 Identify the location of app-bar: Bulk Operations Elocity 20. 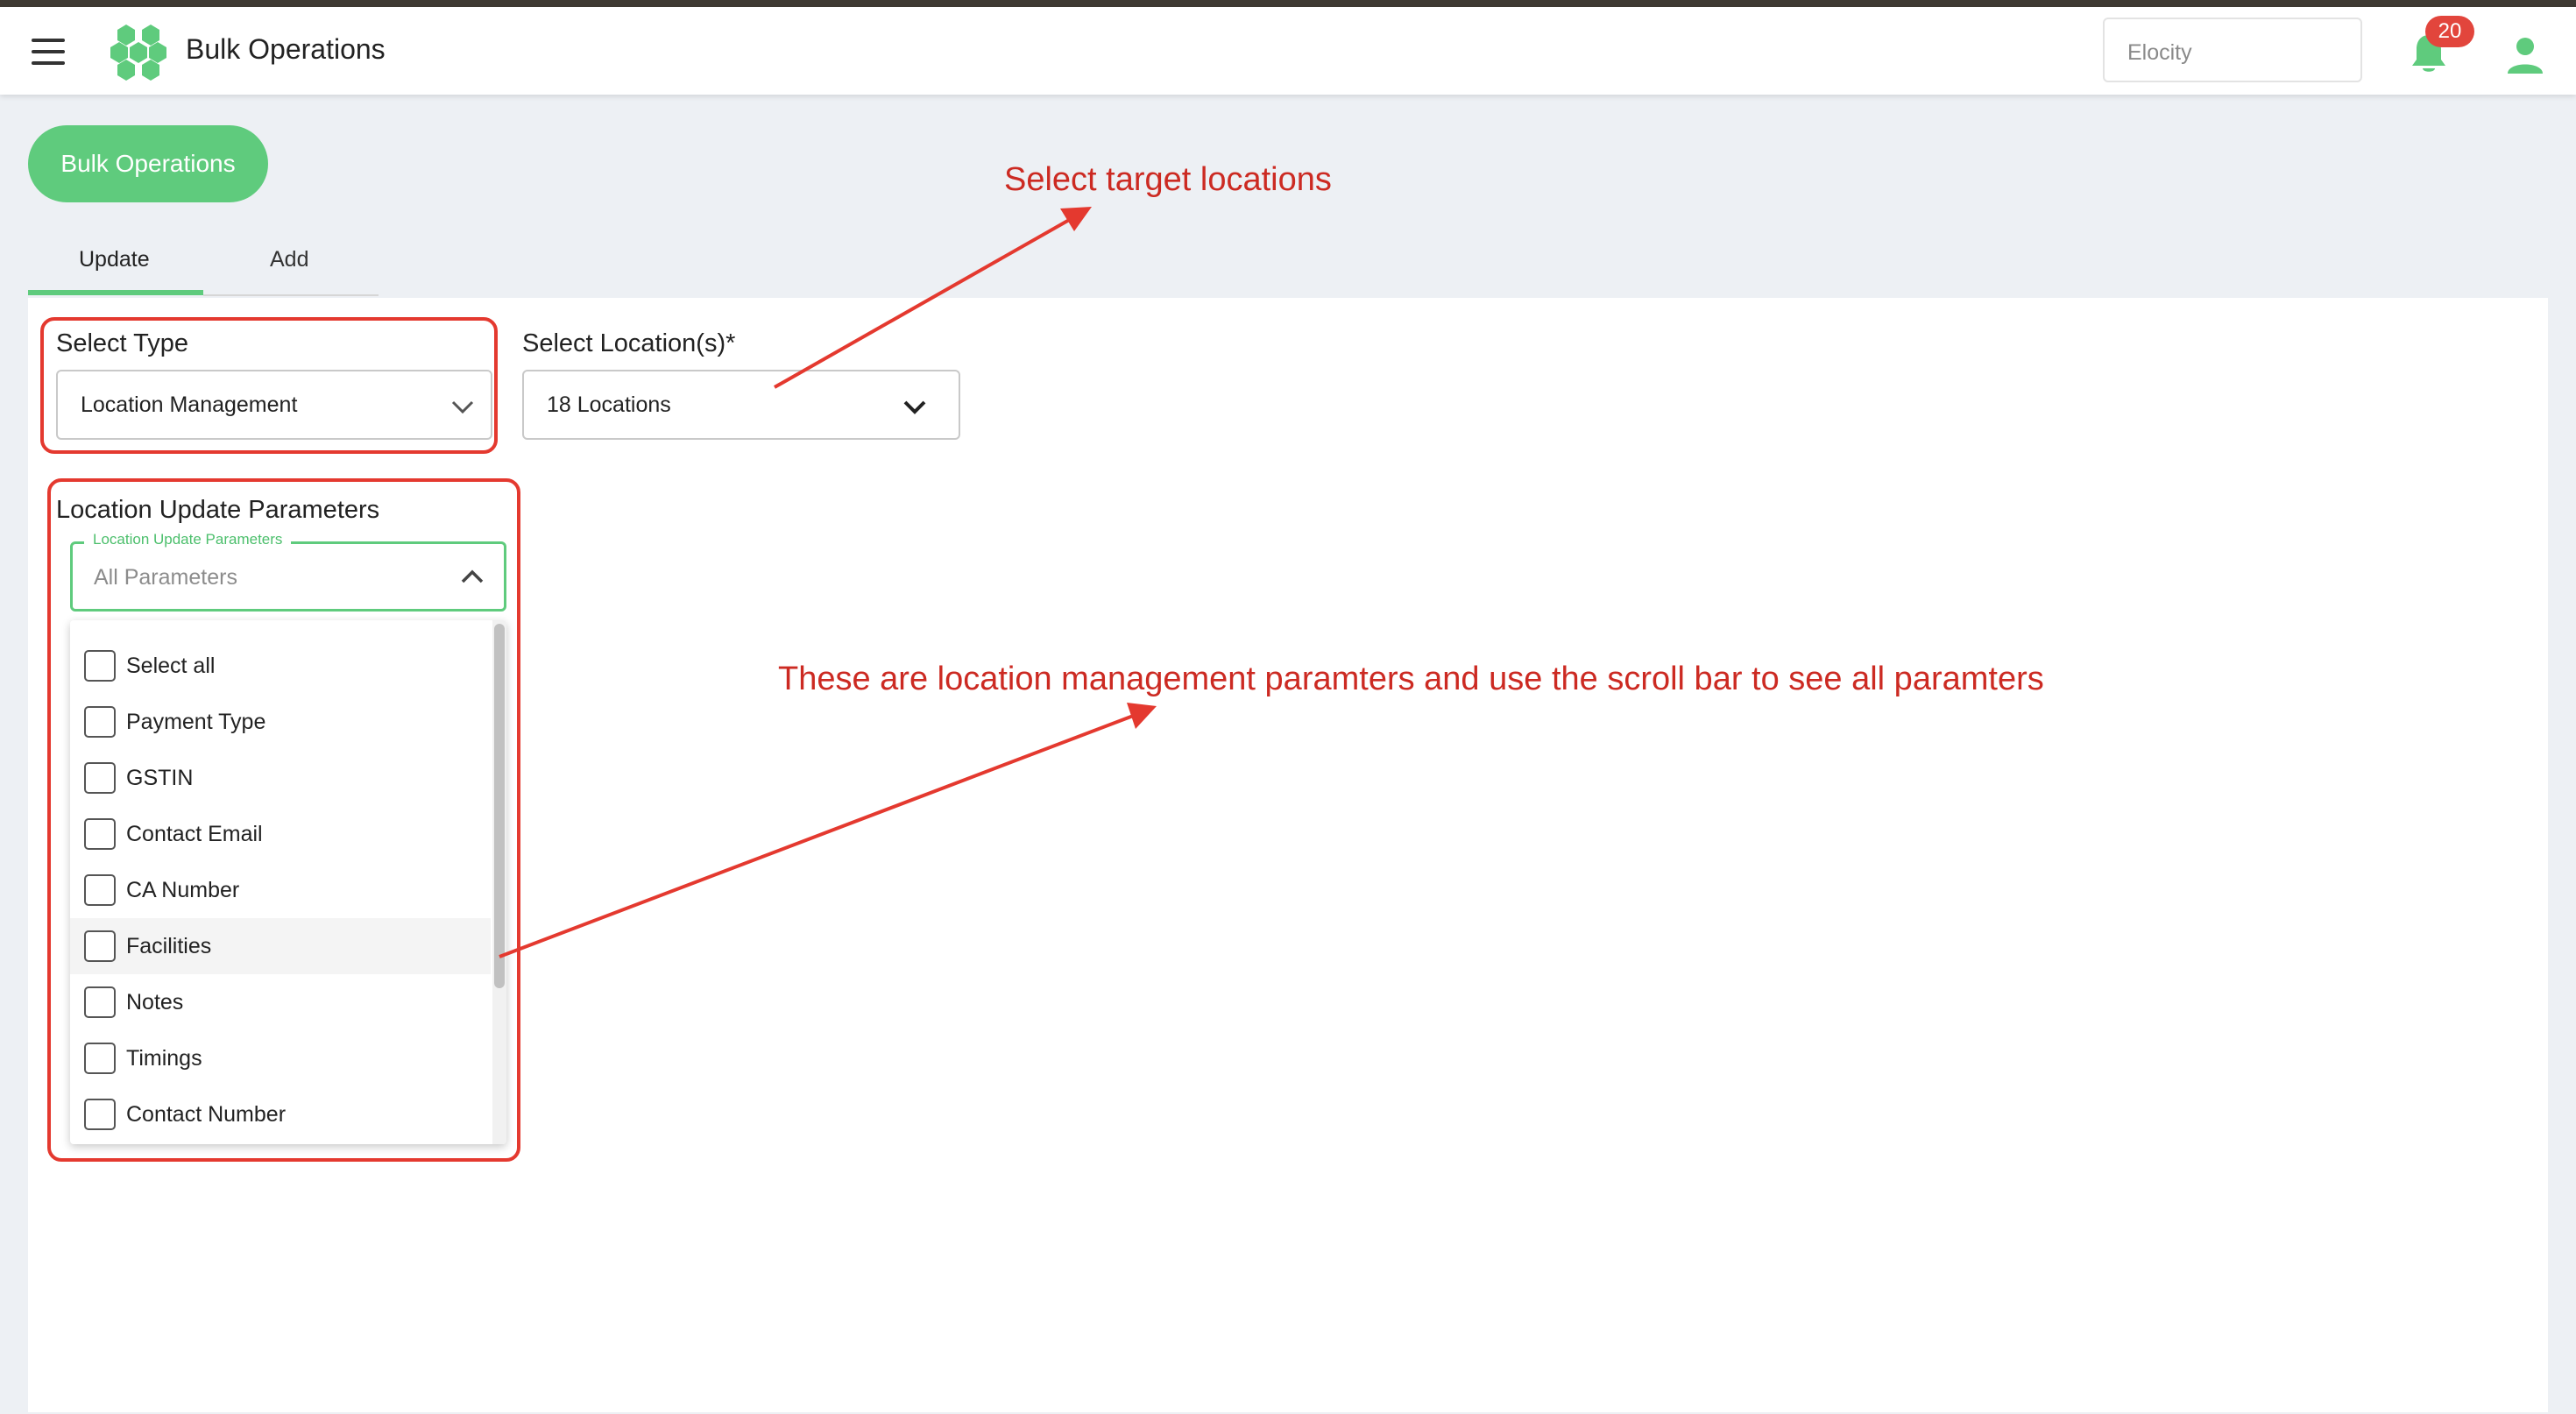
(1288, 51).